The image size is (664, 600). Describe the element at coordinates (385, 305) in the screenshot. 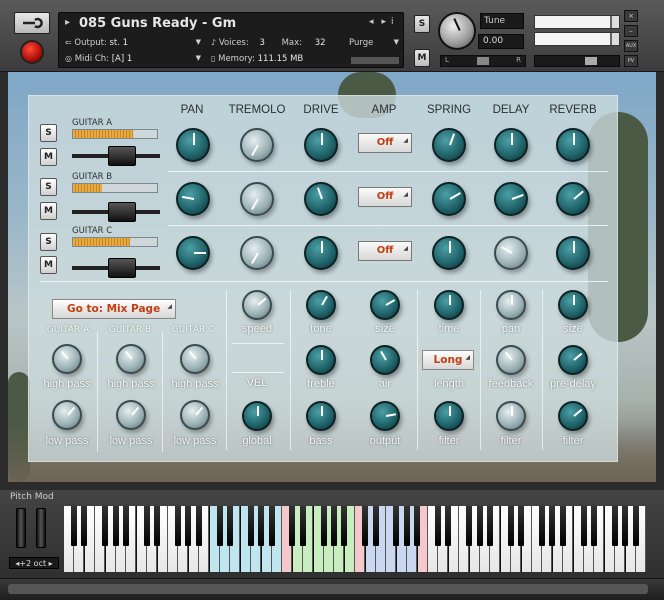

I see `amp-size-knob` at that location.